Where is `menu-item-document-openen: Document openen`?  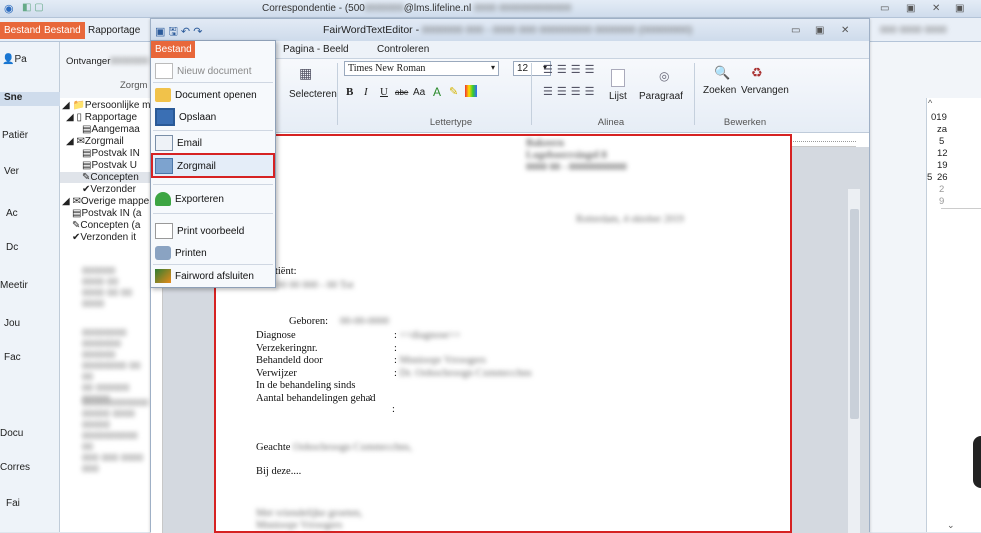
menu-item-document-openen: Document openen is located at coordinates (213, 95).